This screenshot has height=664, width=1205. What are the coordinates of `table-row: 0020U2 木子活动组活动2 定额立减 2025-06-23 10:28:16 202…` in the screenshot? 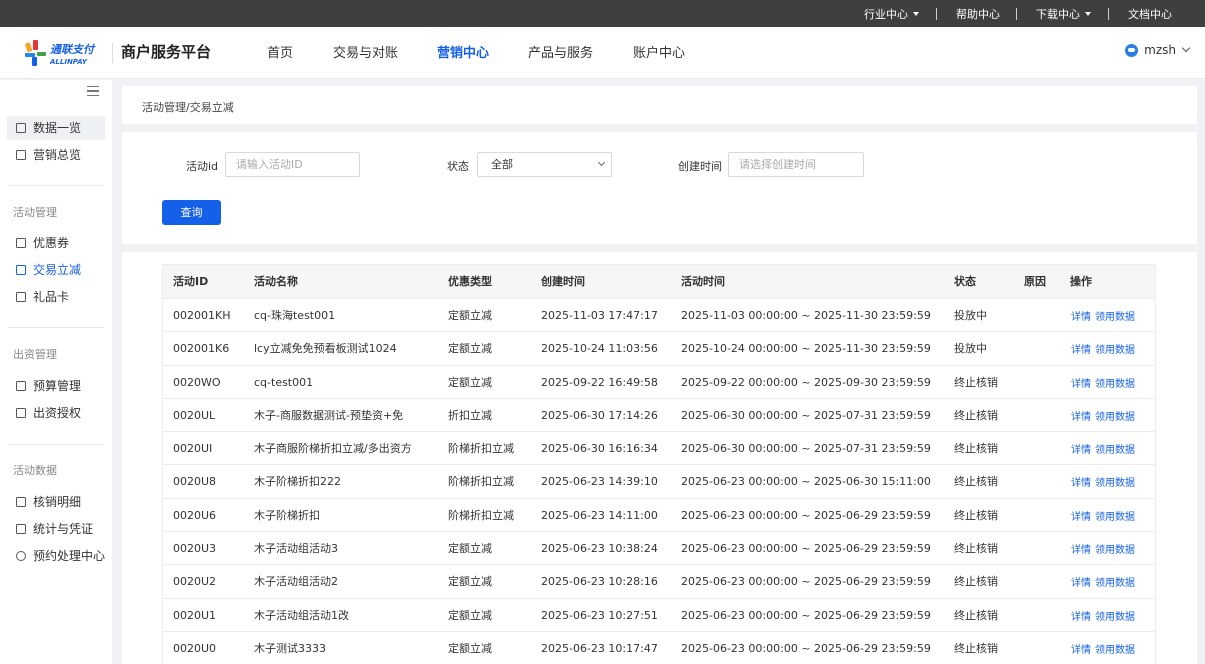 It's located at (659, 581).